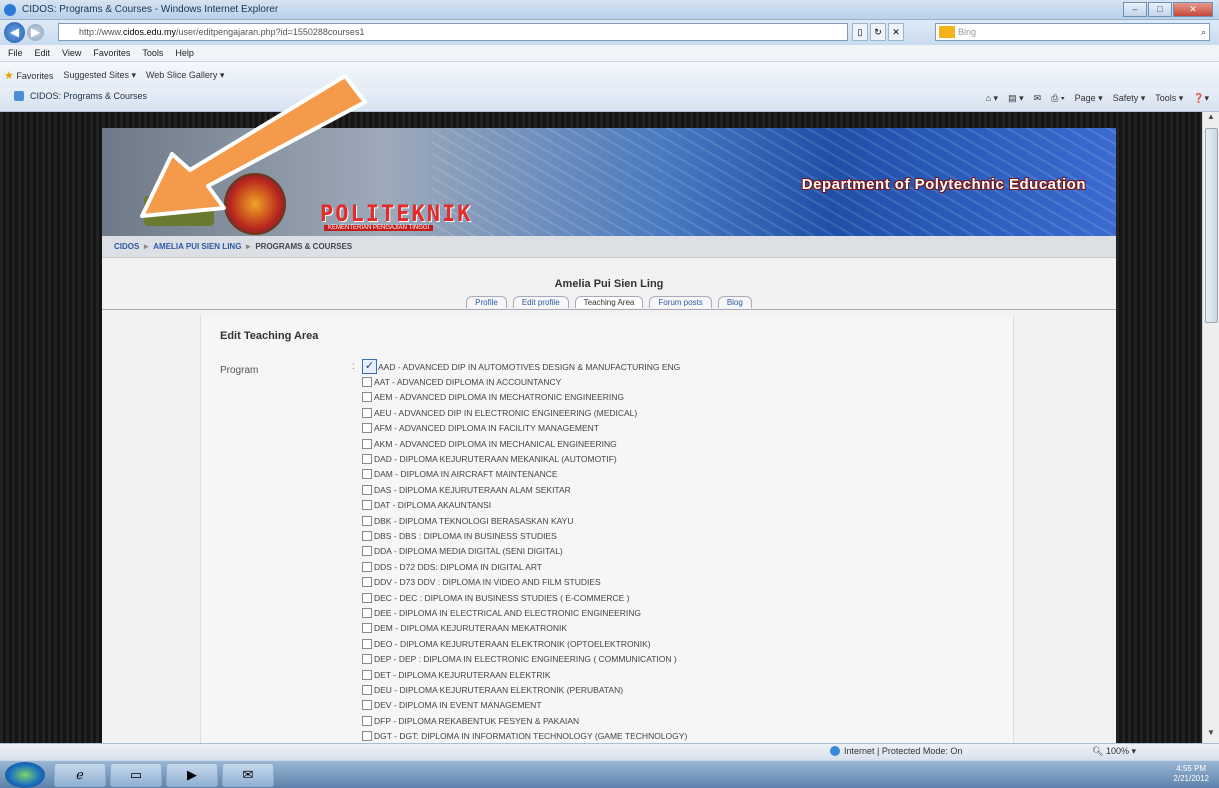  What do you see at coordinates (1089, 98) in the screenshot?
I see `page-menu: Page ▾` at bounding box center [1089, 98].